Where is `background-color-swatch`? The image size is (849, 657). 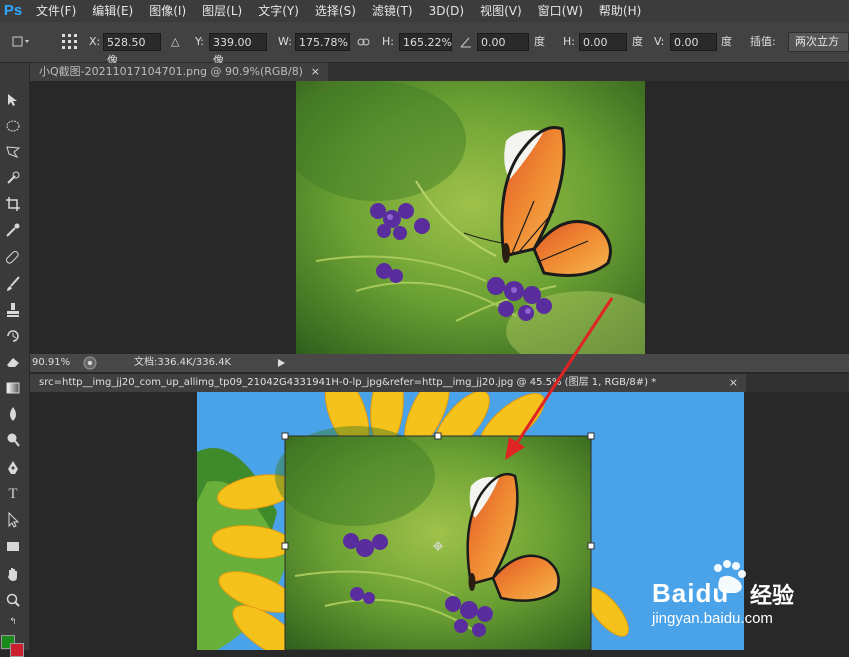
background-color-swatch is located at coordinates (17, 650).